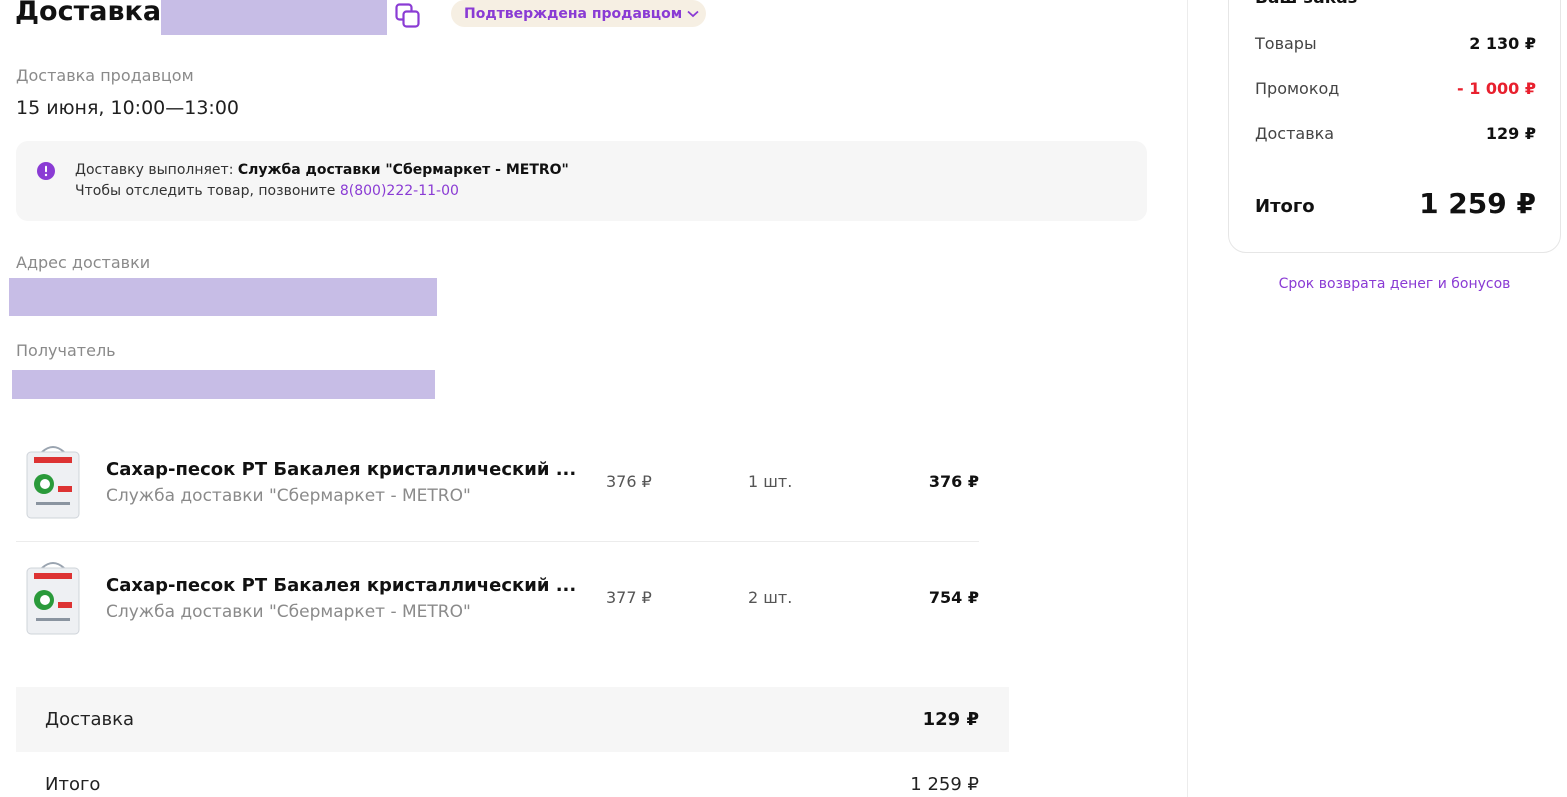 This screenshot has width=1567, height=797. Describe the element at coordinates (944, 784) in the screenshot. I see `total-summary-value: 1 259 ₽` at that location.